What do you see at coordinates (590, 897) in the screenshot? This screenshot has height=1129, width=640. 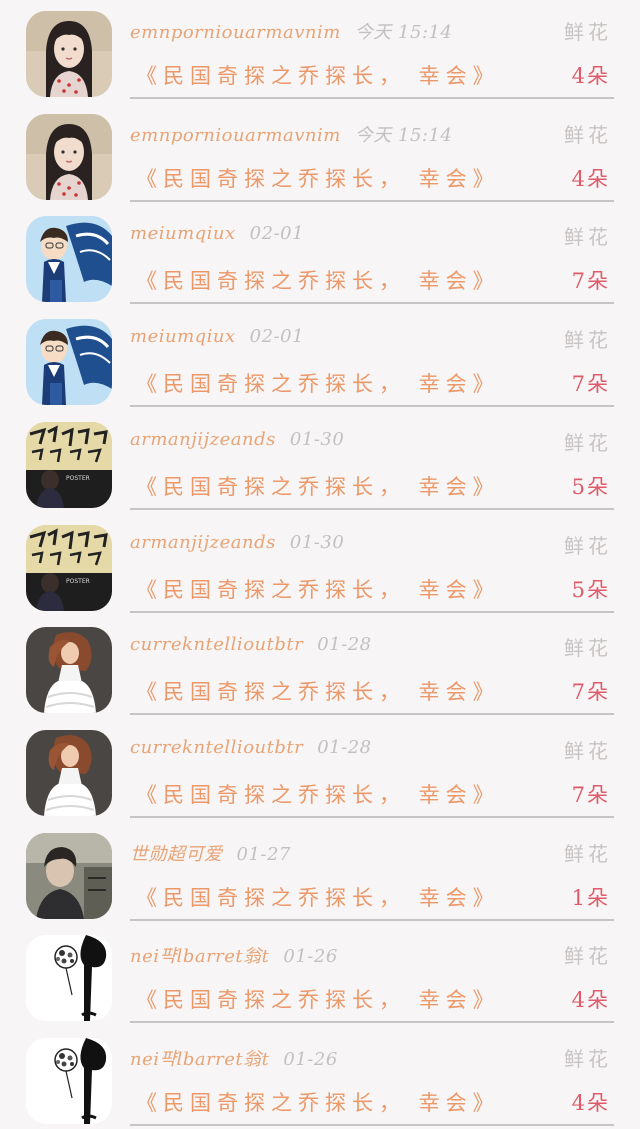 I see `gift-count: 1朵` at bounding box center [590, 897].